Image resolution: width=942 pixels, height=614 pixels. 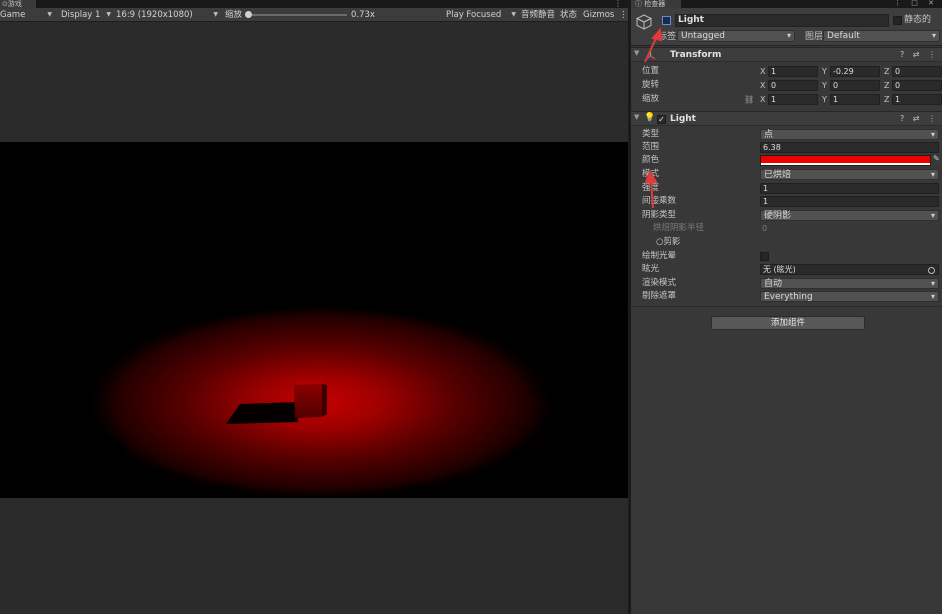 I want to click on object-picker-icon, so click(x=931, y=270).